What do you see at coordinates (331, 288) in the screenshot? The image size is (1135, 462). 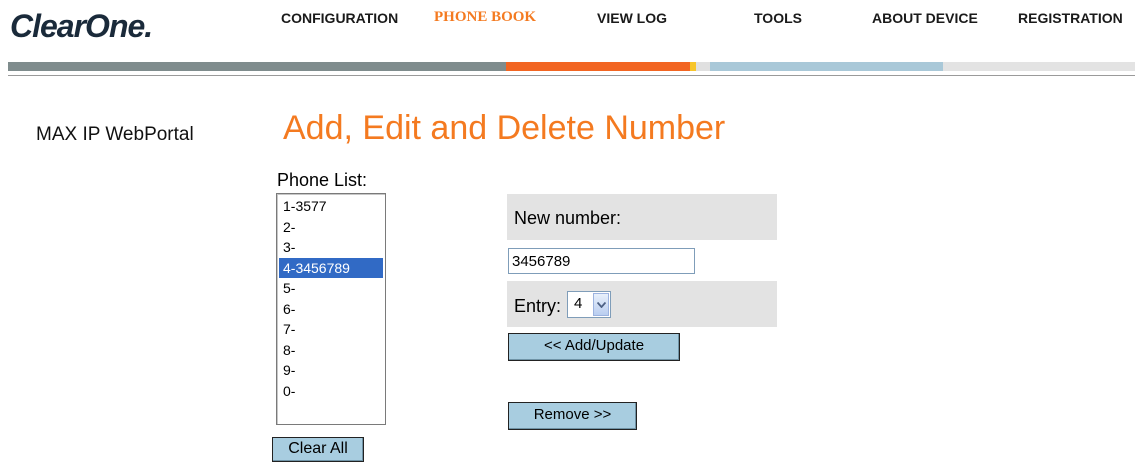 I see `phone-list-item: 5-` at bounding box center [331, 288].